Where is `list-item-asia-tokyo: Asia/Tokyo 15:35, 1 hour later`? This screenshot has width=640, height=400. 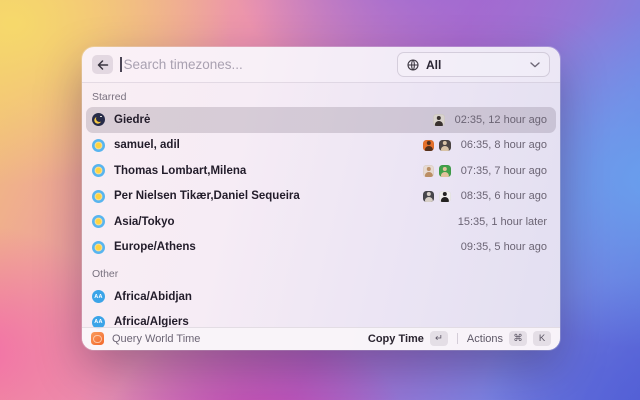 list-item-asia-tokyo: Asia/Tokyo 15:35, 1 hour later is located at coordinates (321, 222).